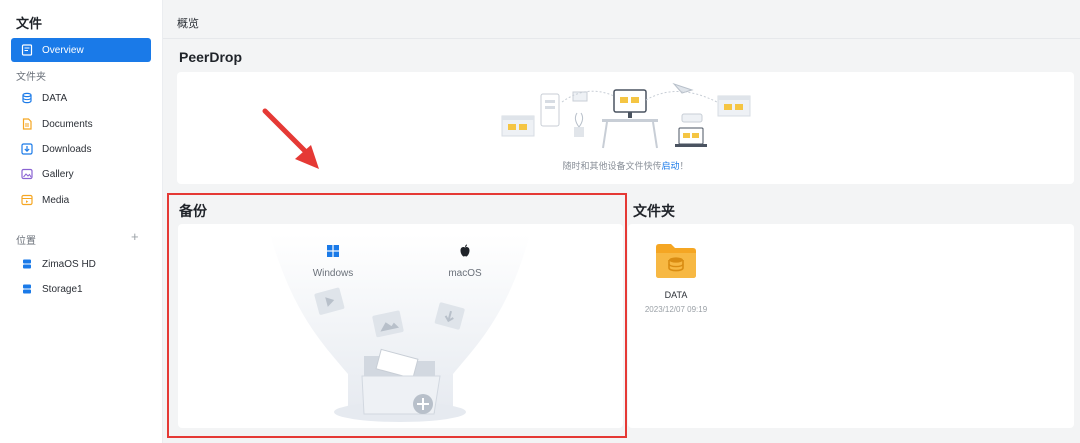  What do you see at coordinates (58, 174) in the screenshot?
I see `sidebar-item-label: Gallery` at bounding box center [58, 174].